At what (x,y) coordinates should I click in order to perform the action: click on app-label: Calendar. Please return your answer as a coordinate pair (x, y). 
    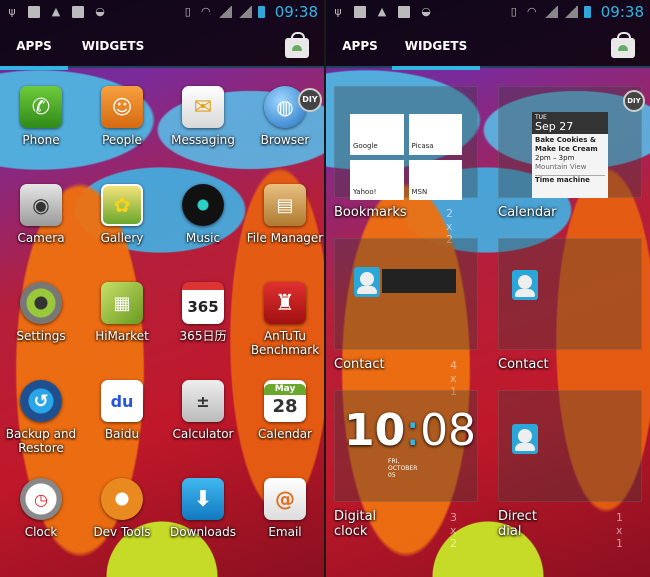
    Looking at the image, I should click on (285, 434).